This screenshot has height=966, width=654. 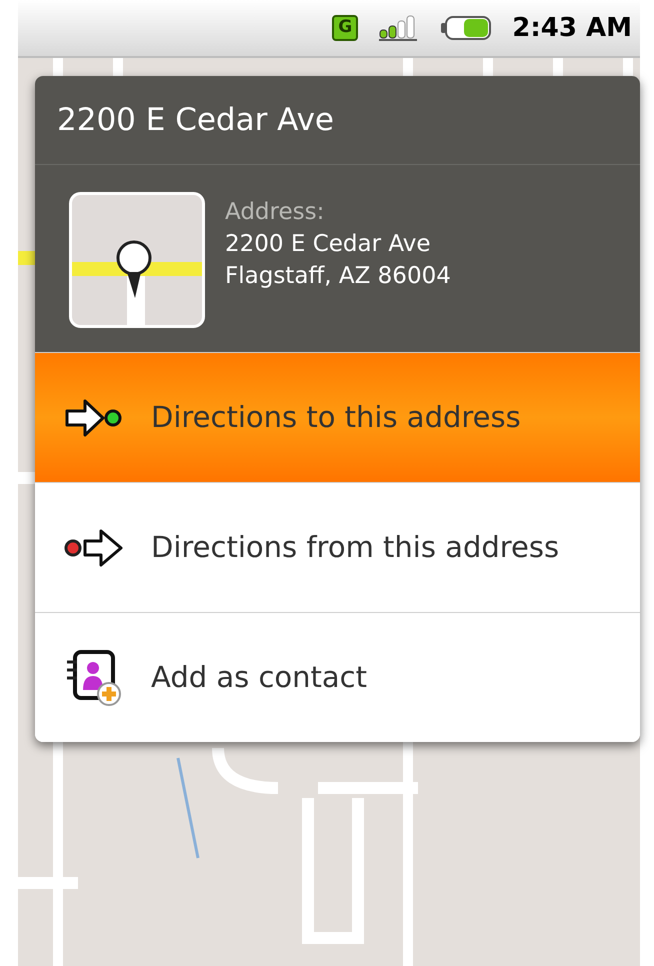 What do you see at coordinates (337, 417) in the screenshot?
I see `menu-item: Directions to this address` at bounding box center [337, 417].